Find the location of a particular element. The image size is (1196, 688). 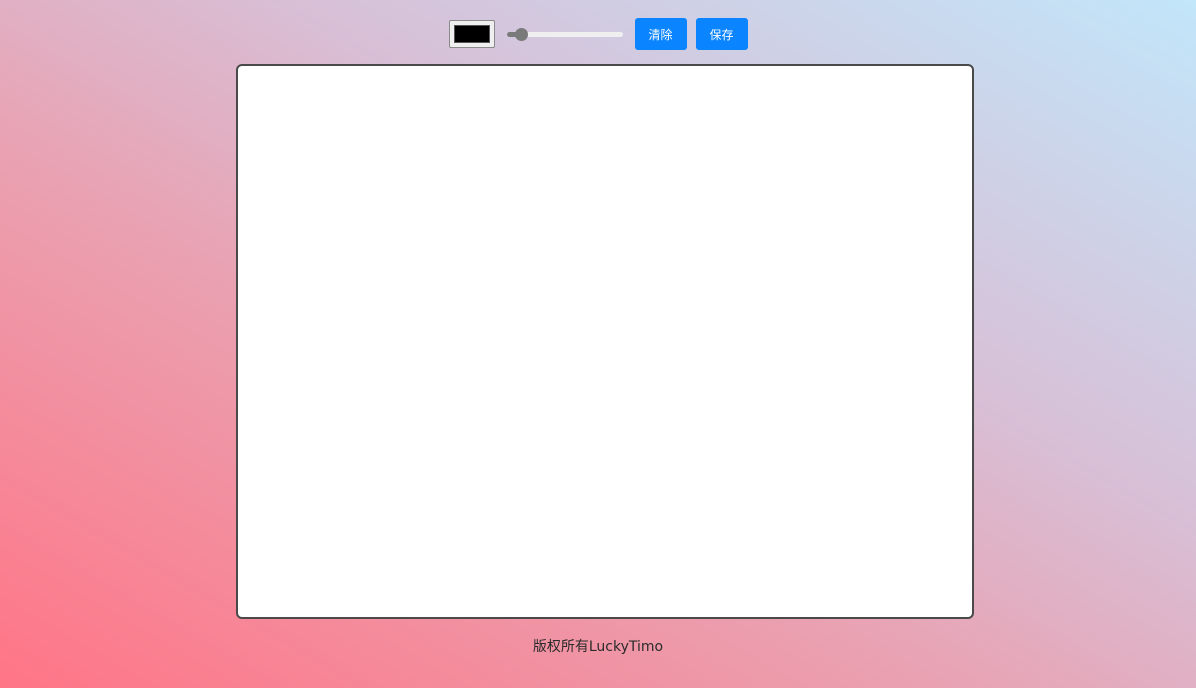

color-picker is located at coordinates (471, 34).